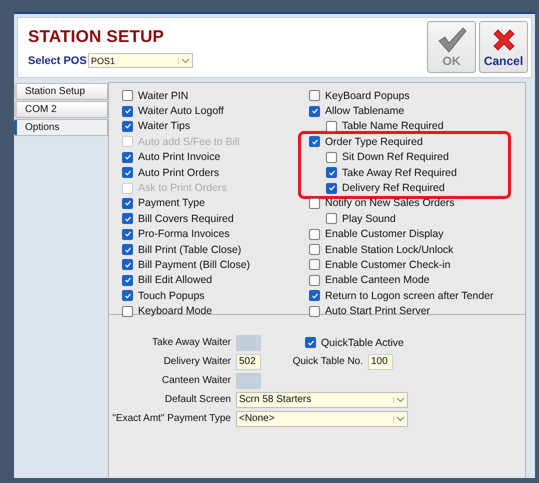 The height and width of the screenshot is (483, 539). Describe the element at coordinates (140, 60) in the screenshot. I see `pos-dropdown: POS1` at that location.